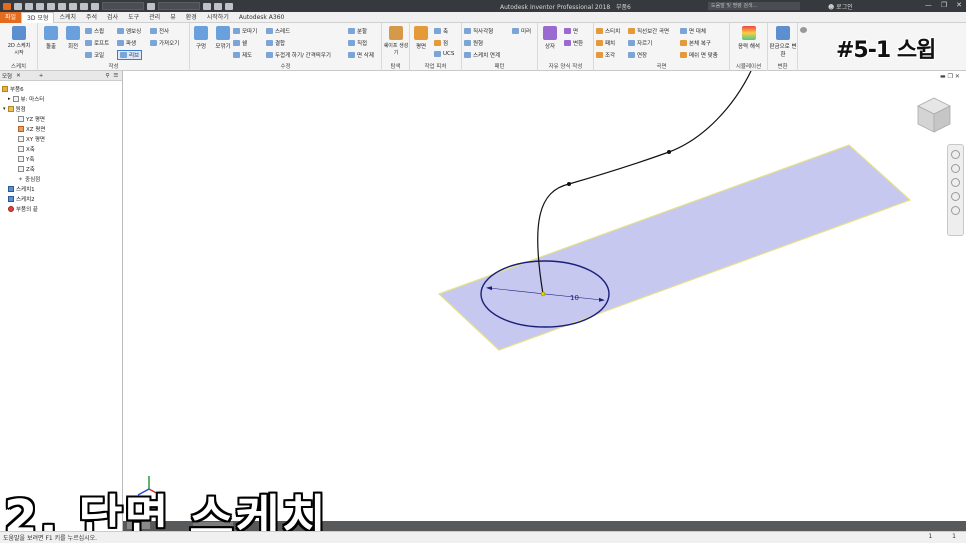  I want to click on sweep-button: 스윕, so click(94, 31).